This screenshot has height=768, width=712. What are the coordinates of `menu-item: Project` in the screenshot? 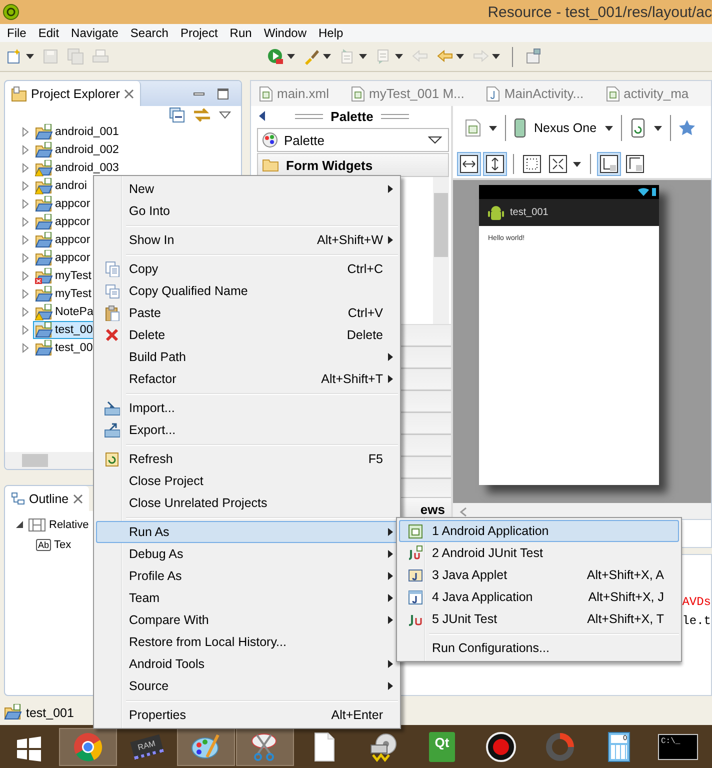 It's located at (200, 33).